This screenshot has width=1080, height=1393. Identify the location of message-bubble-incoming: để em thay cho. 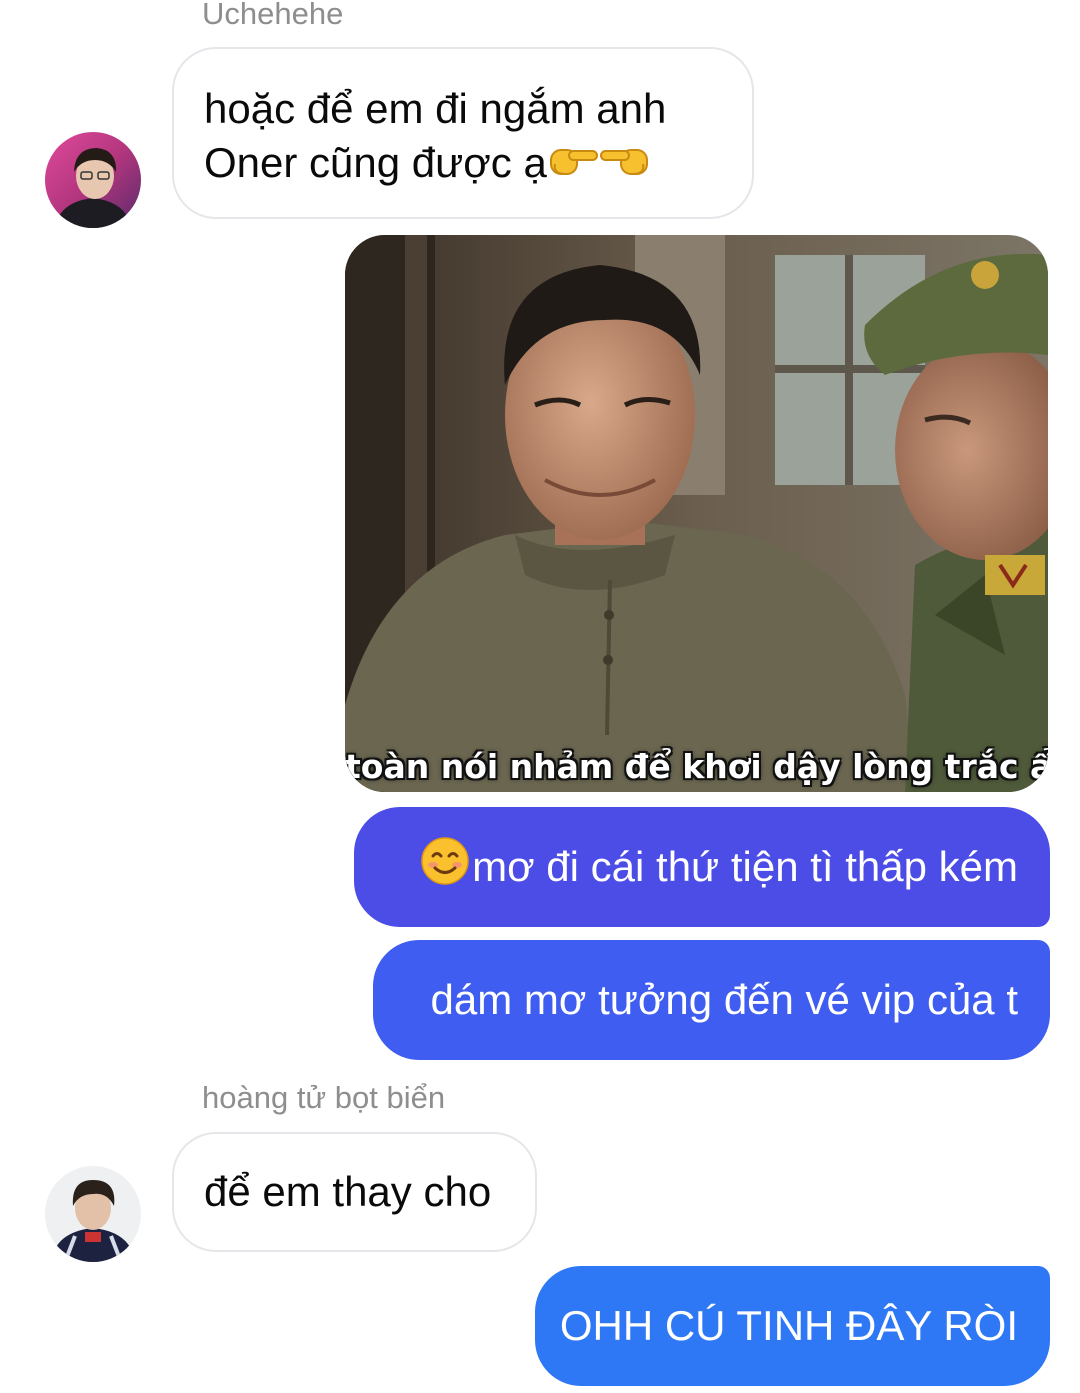
(354, 1192).